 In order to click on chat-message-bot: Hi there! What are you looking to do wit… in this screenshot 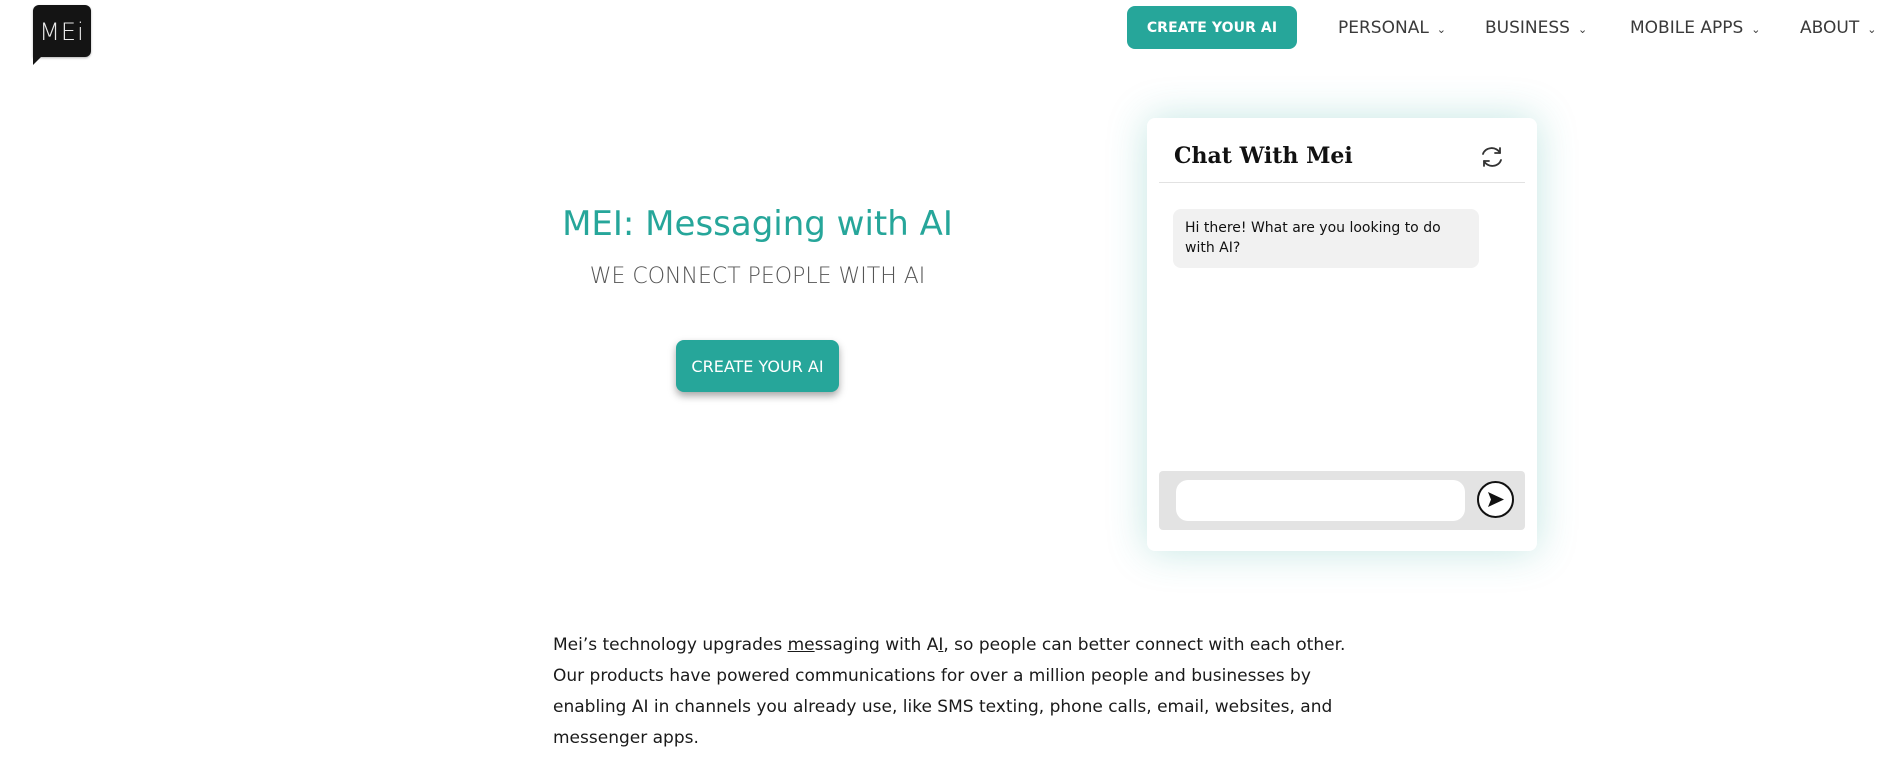, I will do `click(1326, 238)`.